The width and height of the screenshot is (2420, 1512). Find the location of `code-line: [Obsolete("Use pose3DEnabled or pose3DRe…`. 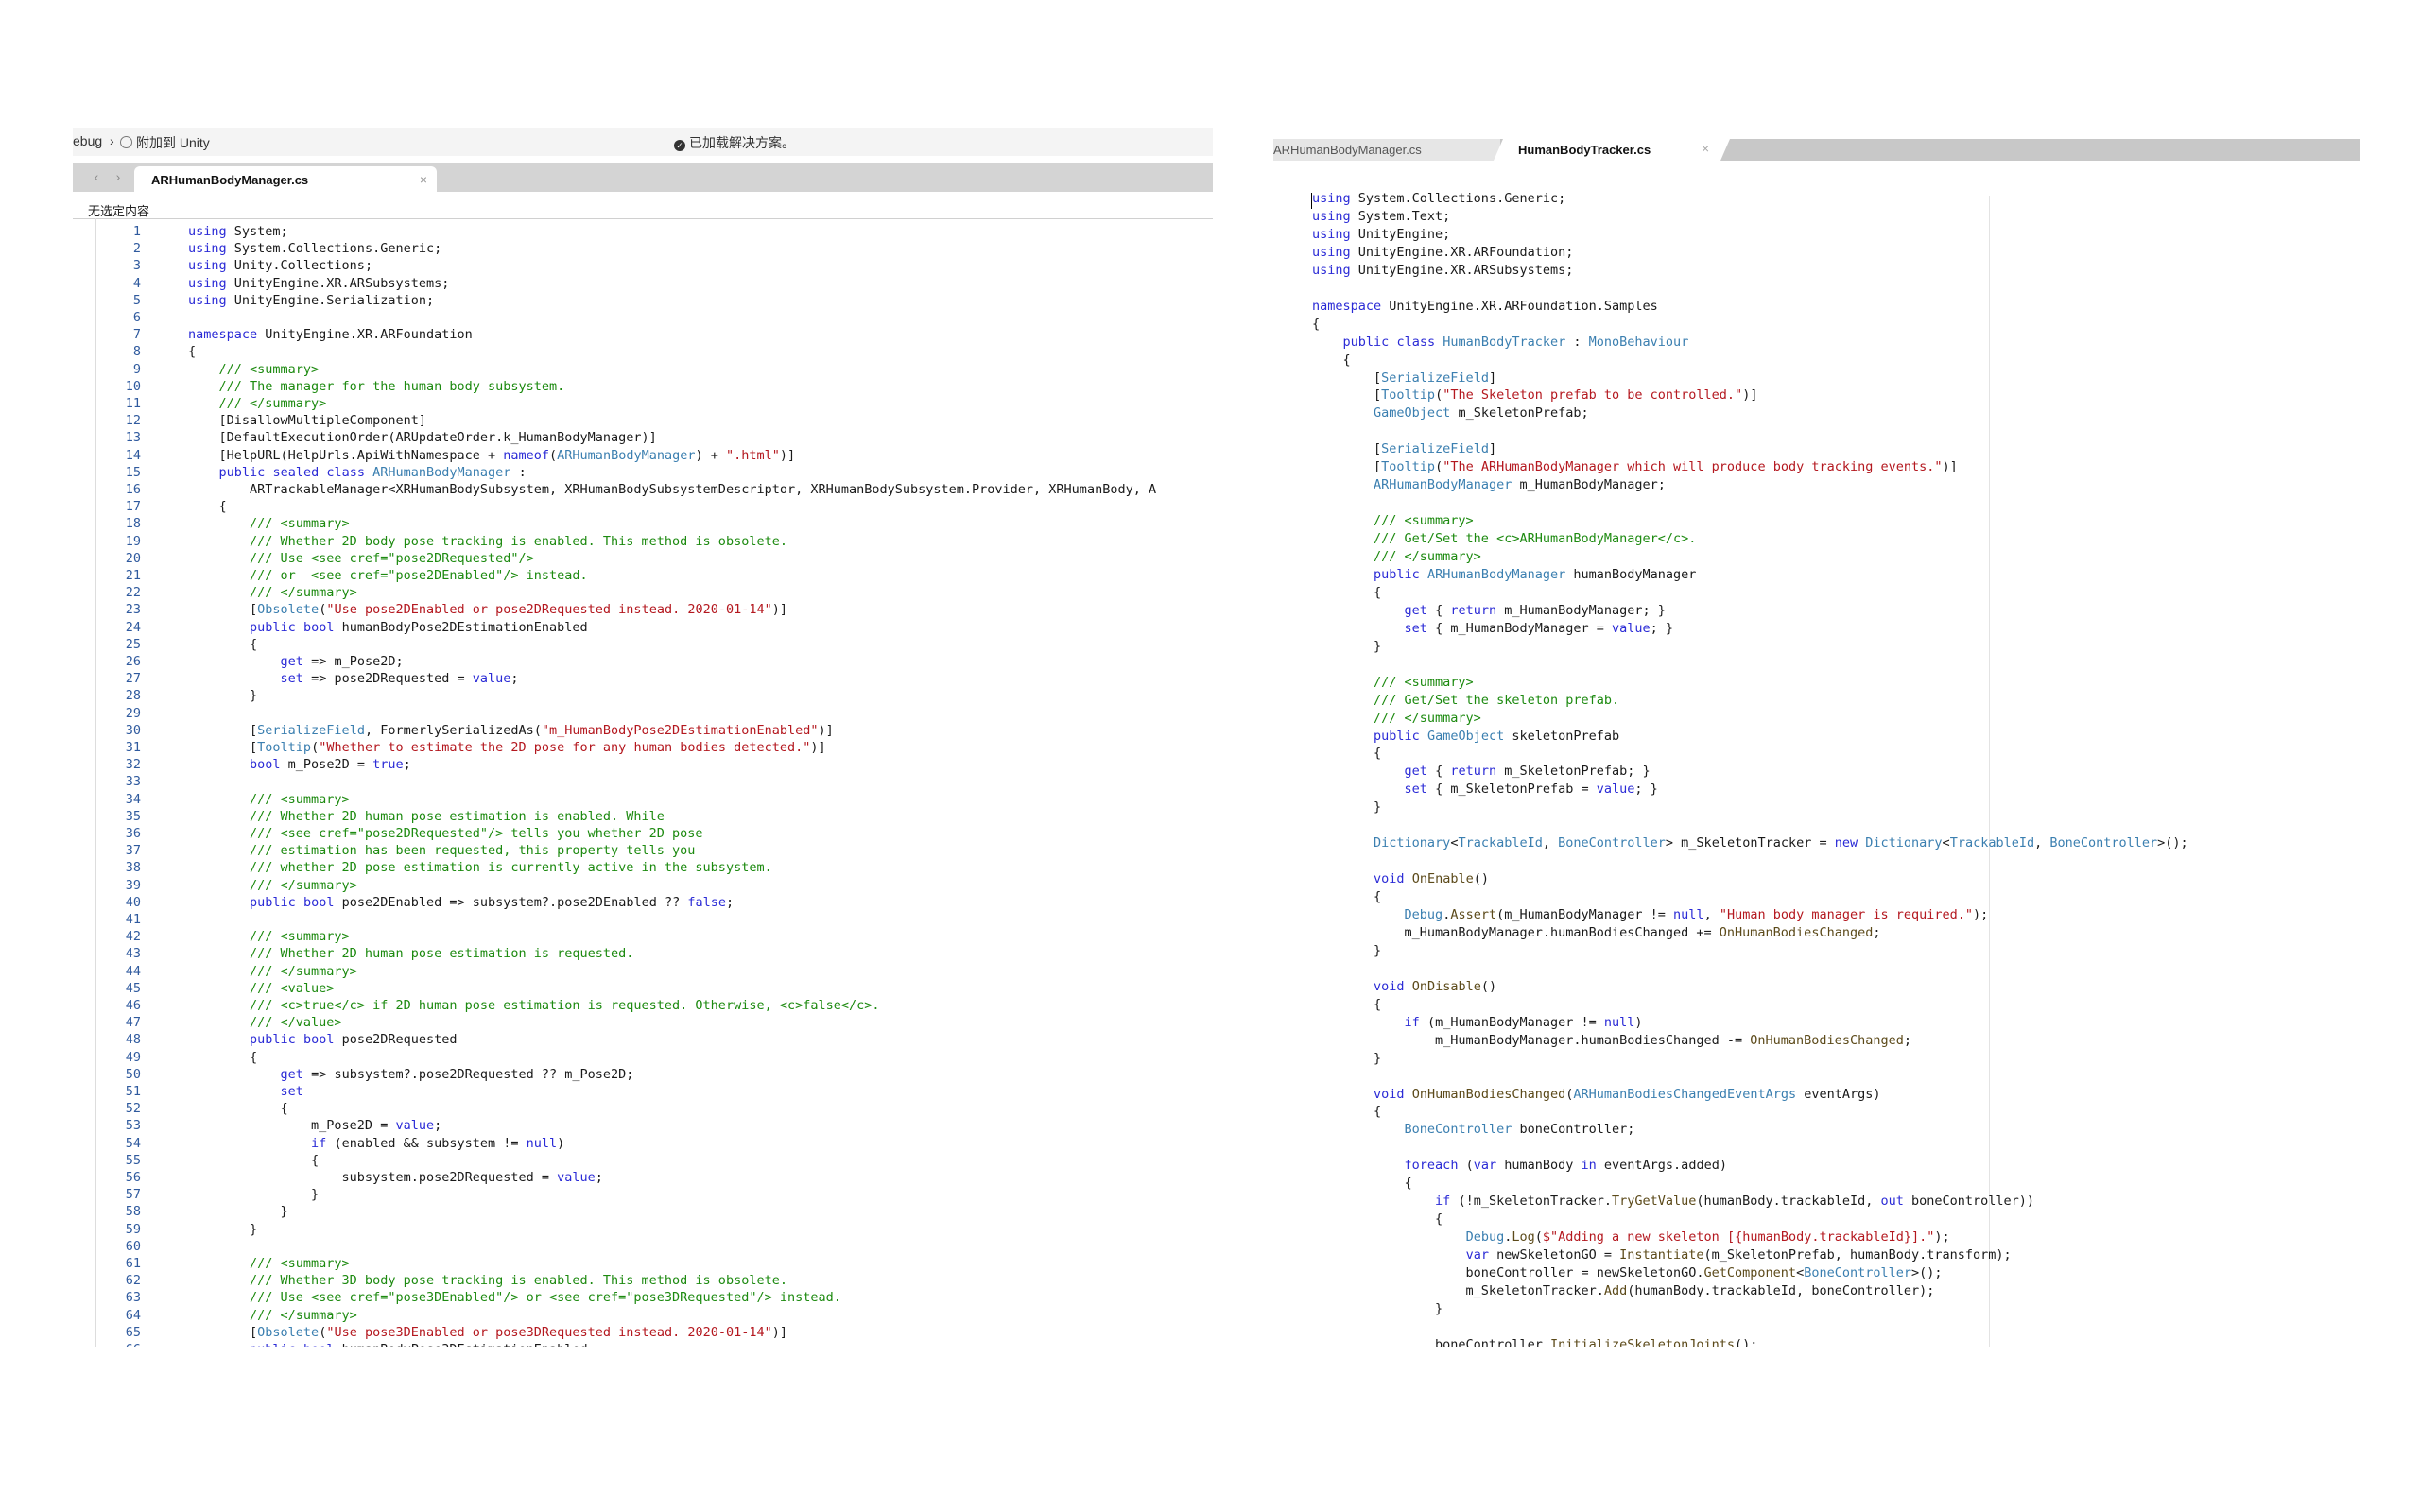

code-line: [Obsolete("Use pose3DEnabled or pose3DRe… is located at coordinates (487, 1332).